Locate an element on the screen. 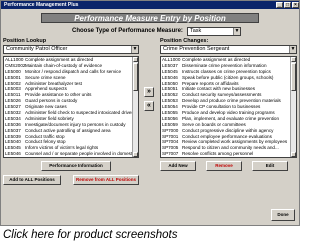 Image resolution: width=320 pixels, height=245 pixels. measure-type-select: Task ▼ is located at coordinates (214, 31).